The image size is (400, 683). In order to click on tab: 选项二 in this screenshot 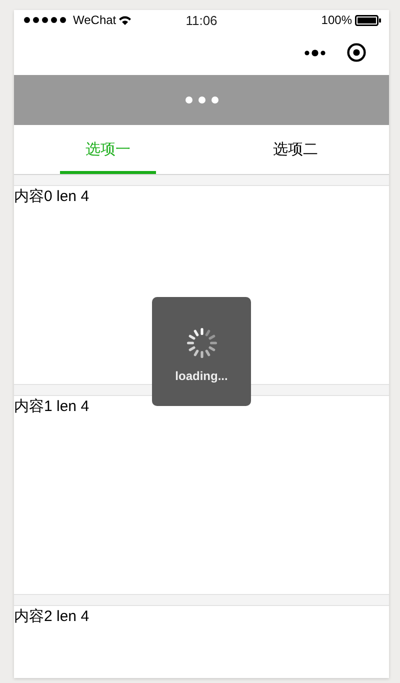, I will do `click(295, 149)`.